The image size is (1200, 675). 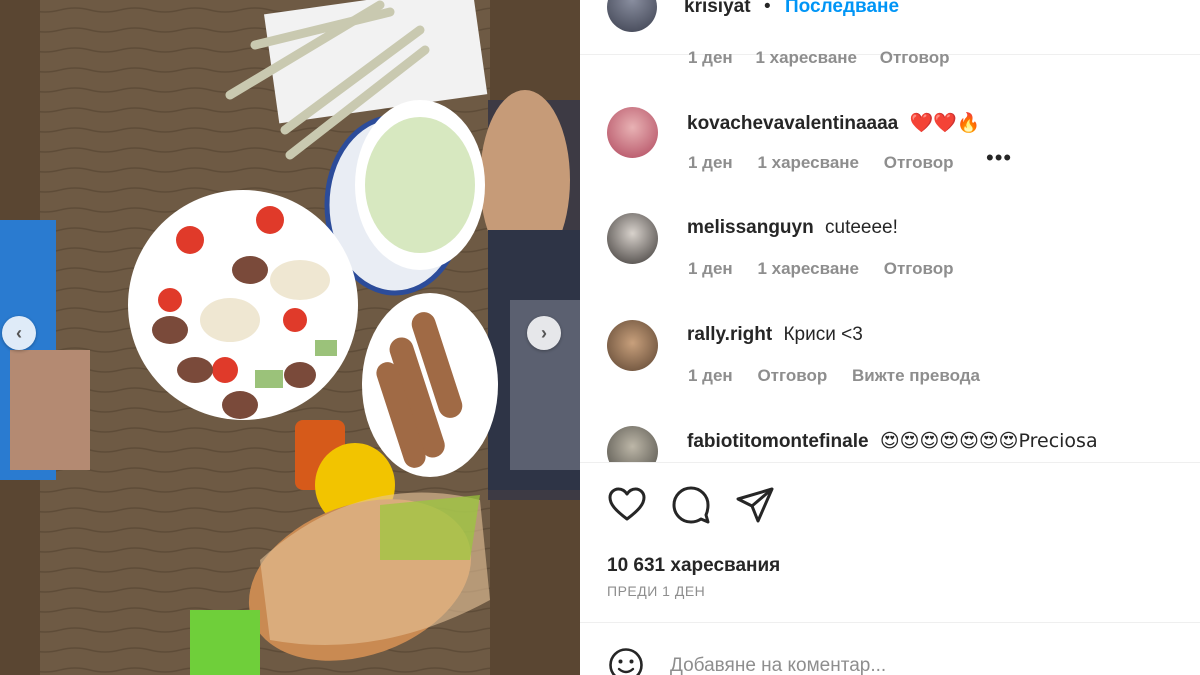 What do you see at coordinates (627, 505) in the screenshot?
I see `heart-icon` at bounding box center [627, 505].